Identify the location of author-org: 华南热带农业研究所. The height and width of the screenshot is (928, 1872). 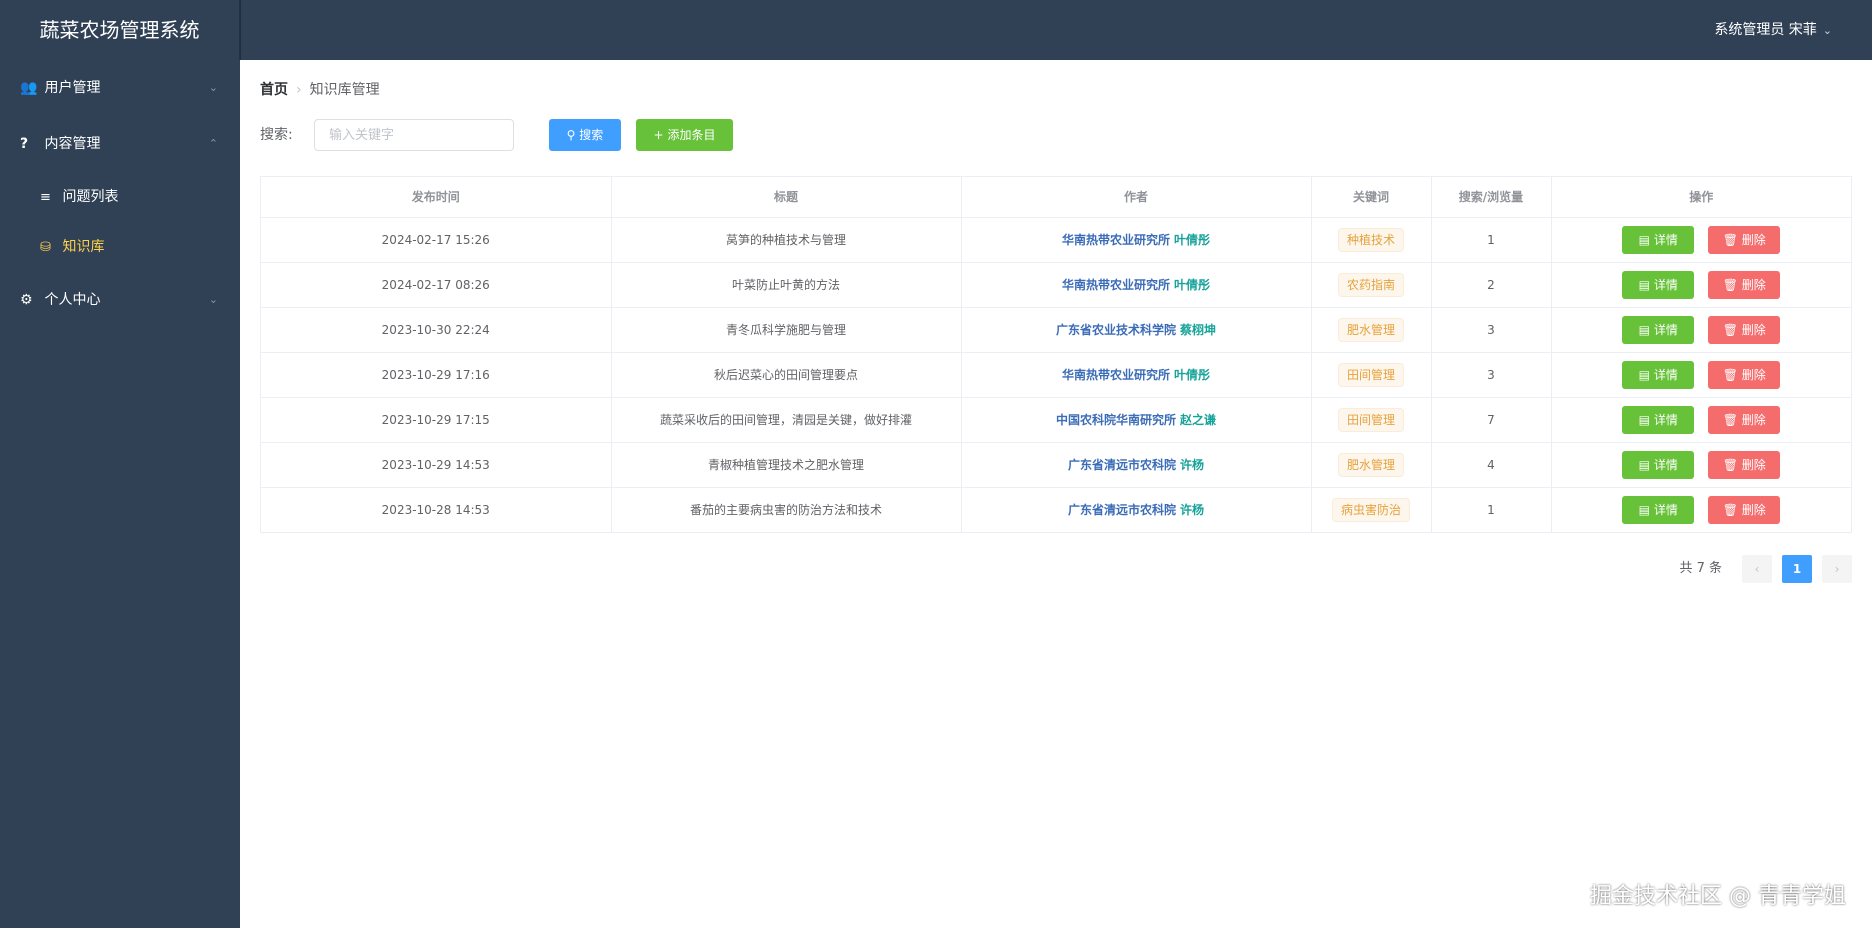
(1115, 240).